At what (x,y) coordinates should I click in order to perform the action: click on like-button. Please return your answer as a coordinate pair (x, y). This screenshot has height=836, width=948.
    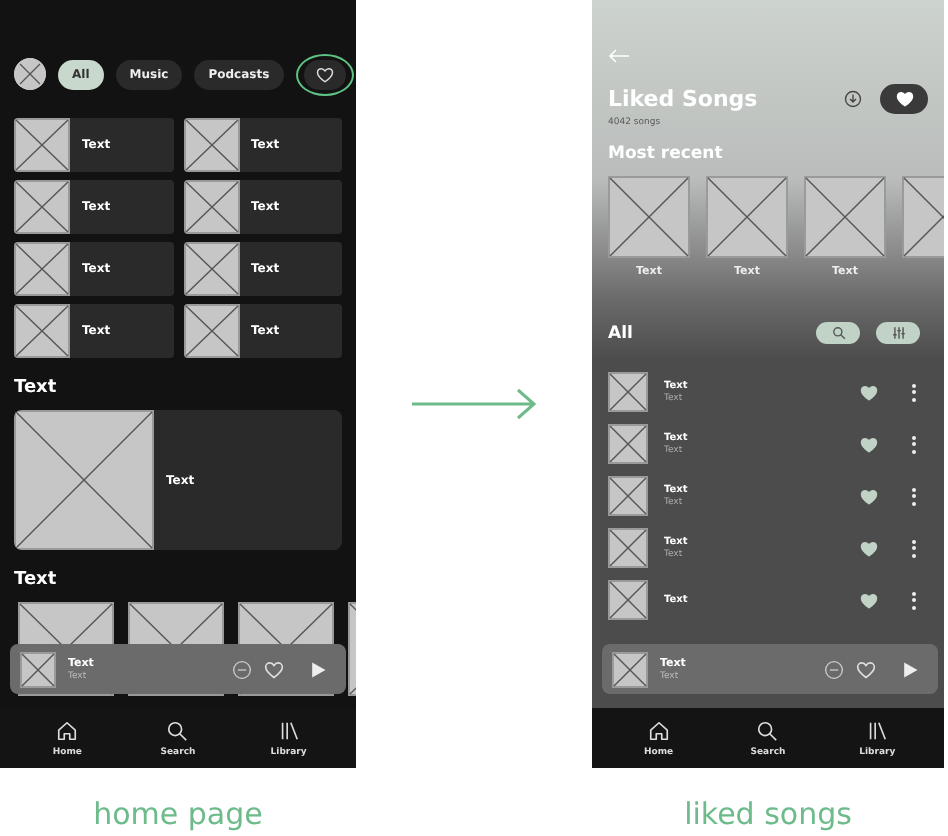
    Looking at the image, I should click on (904, 99).